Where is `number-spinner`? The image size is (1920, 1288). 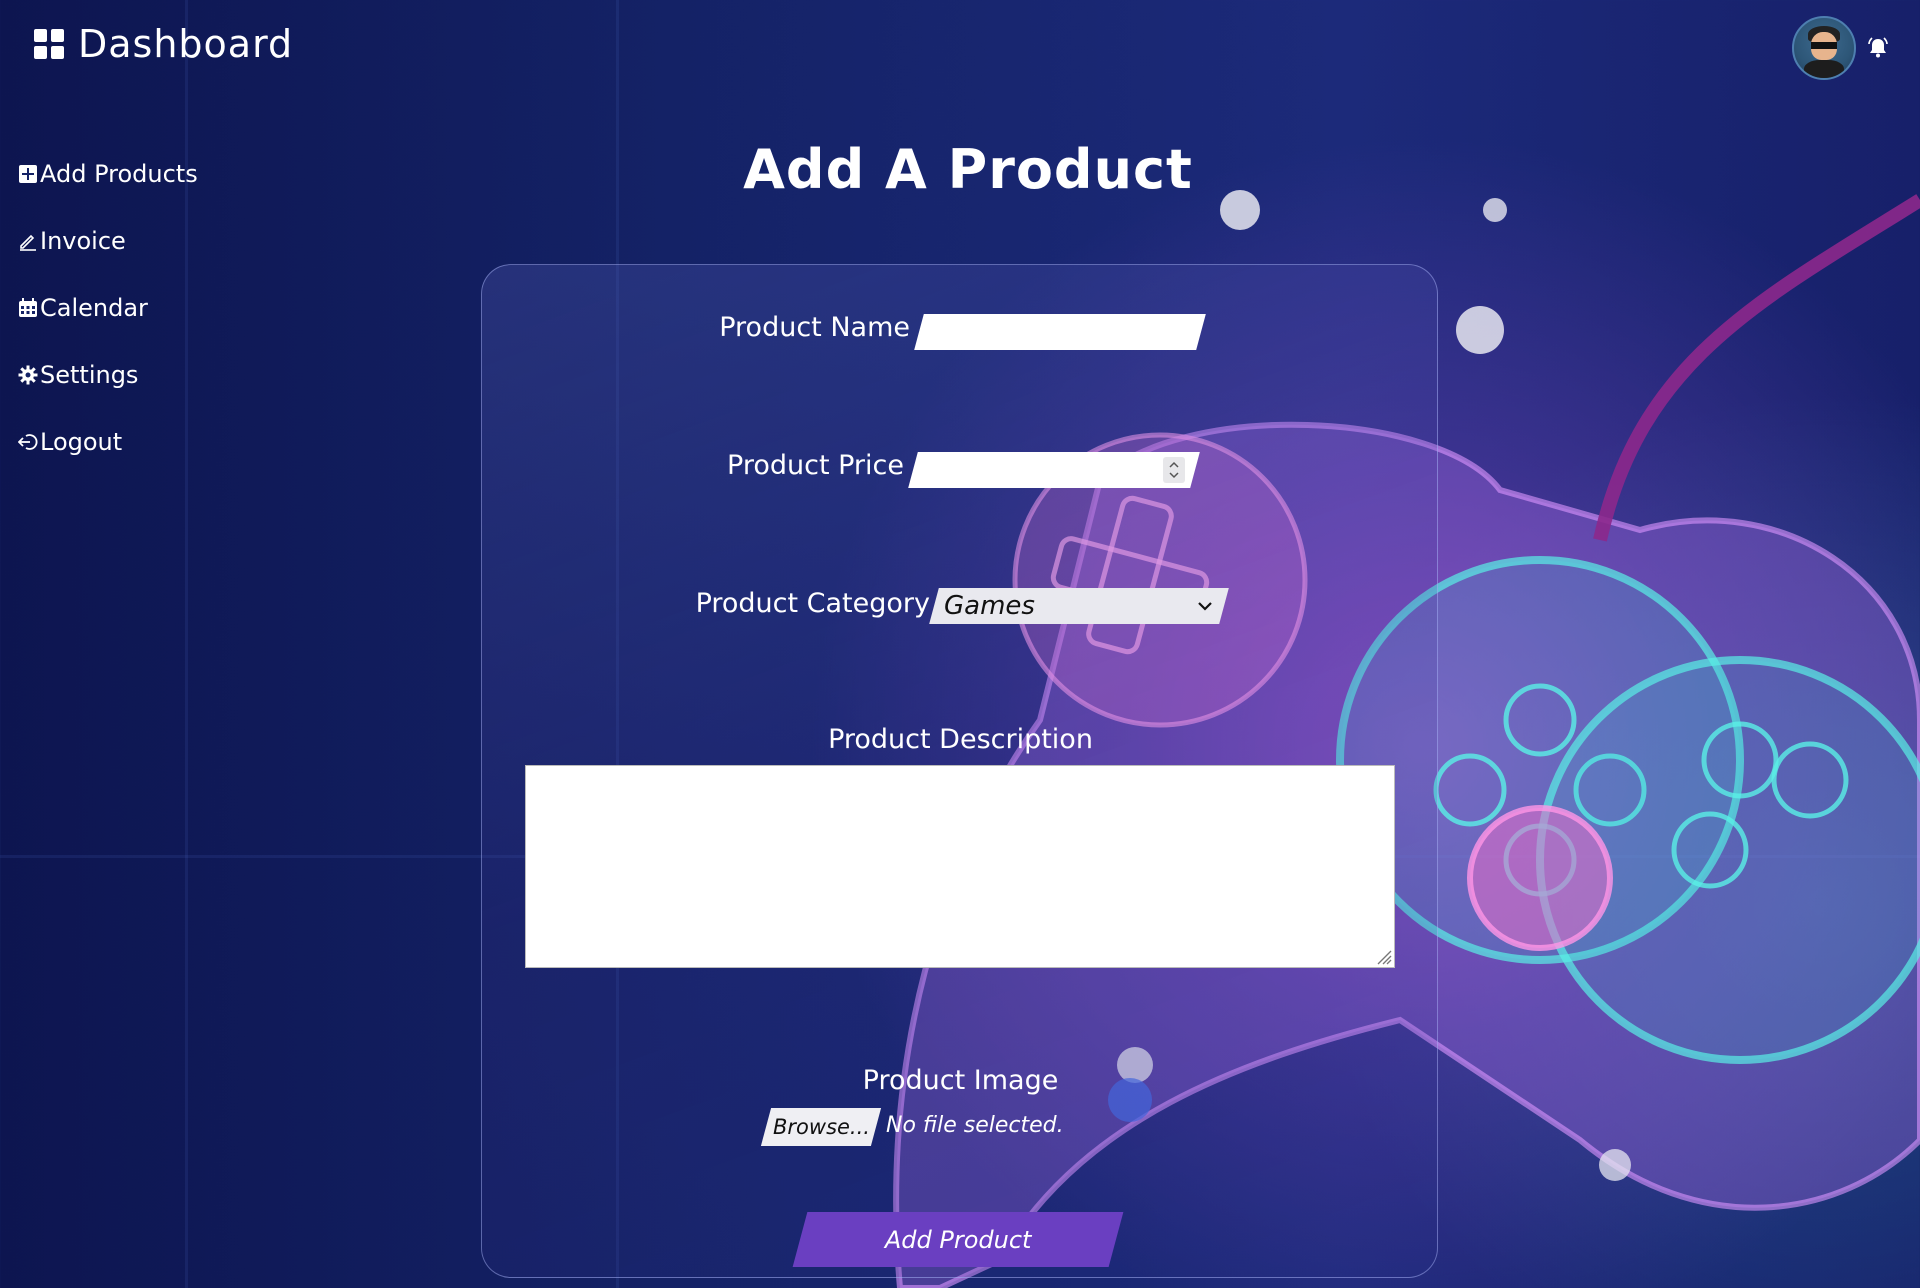
number-spinner is located at coordinates (1174, 470).